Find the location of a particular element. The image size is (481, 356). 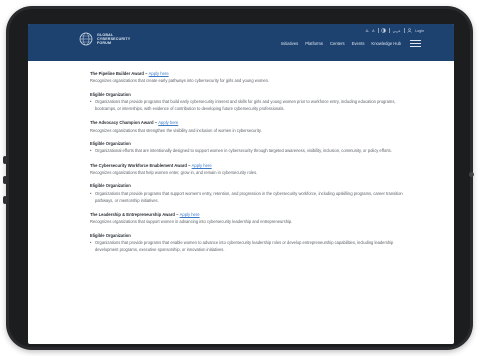

menu-item-platforms: Platforms is located at coordinates (314, 43).